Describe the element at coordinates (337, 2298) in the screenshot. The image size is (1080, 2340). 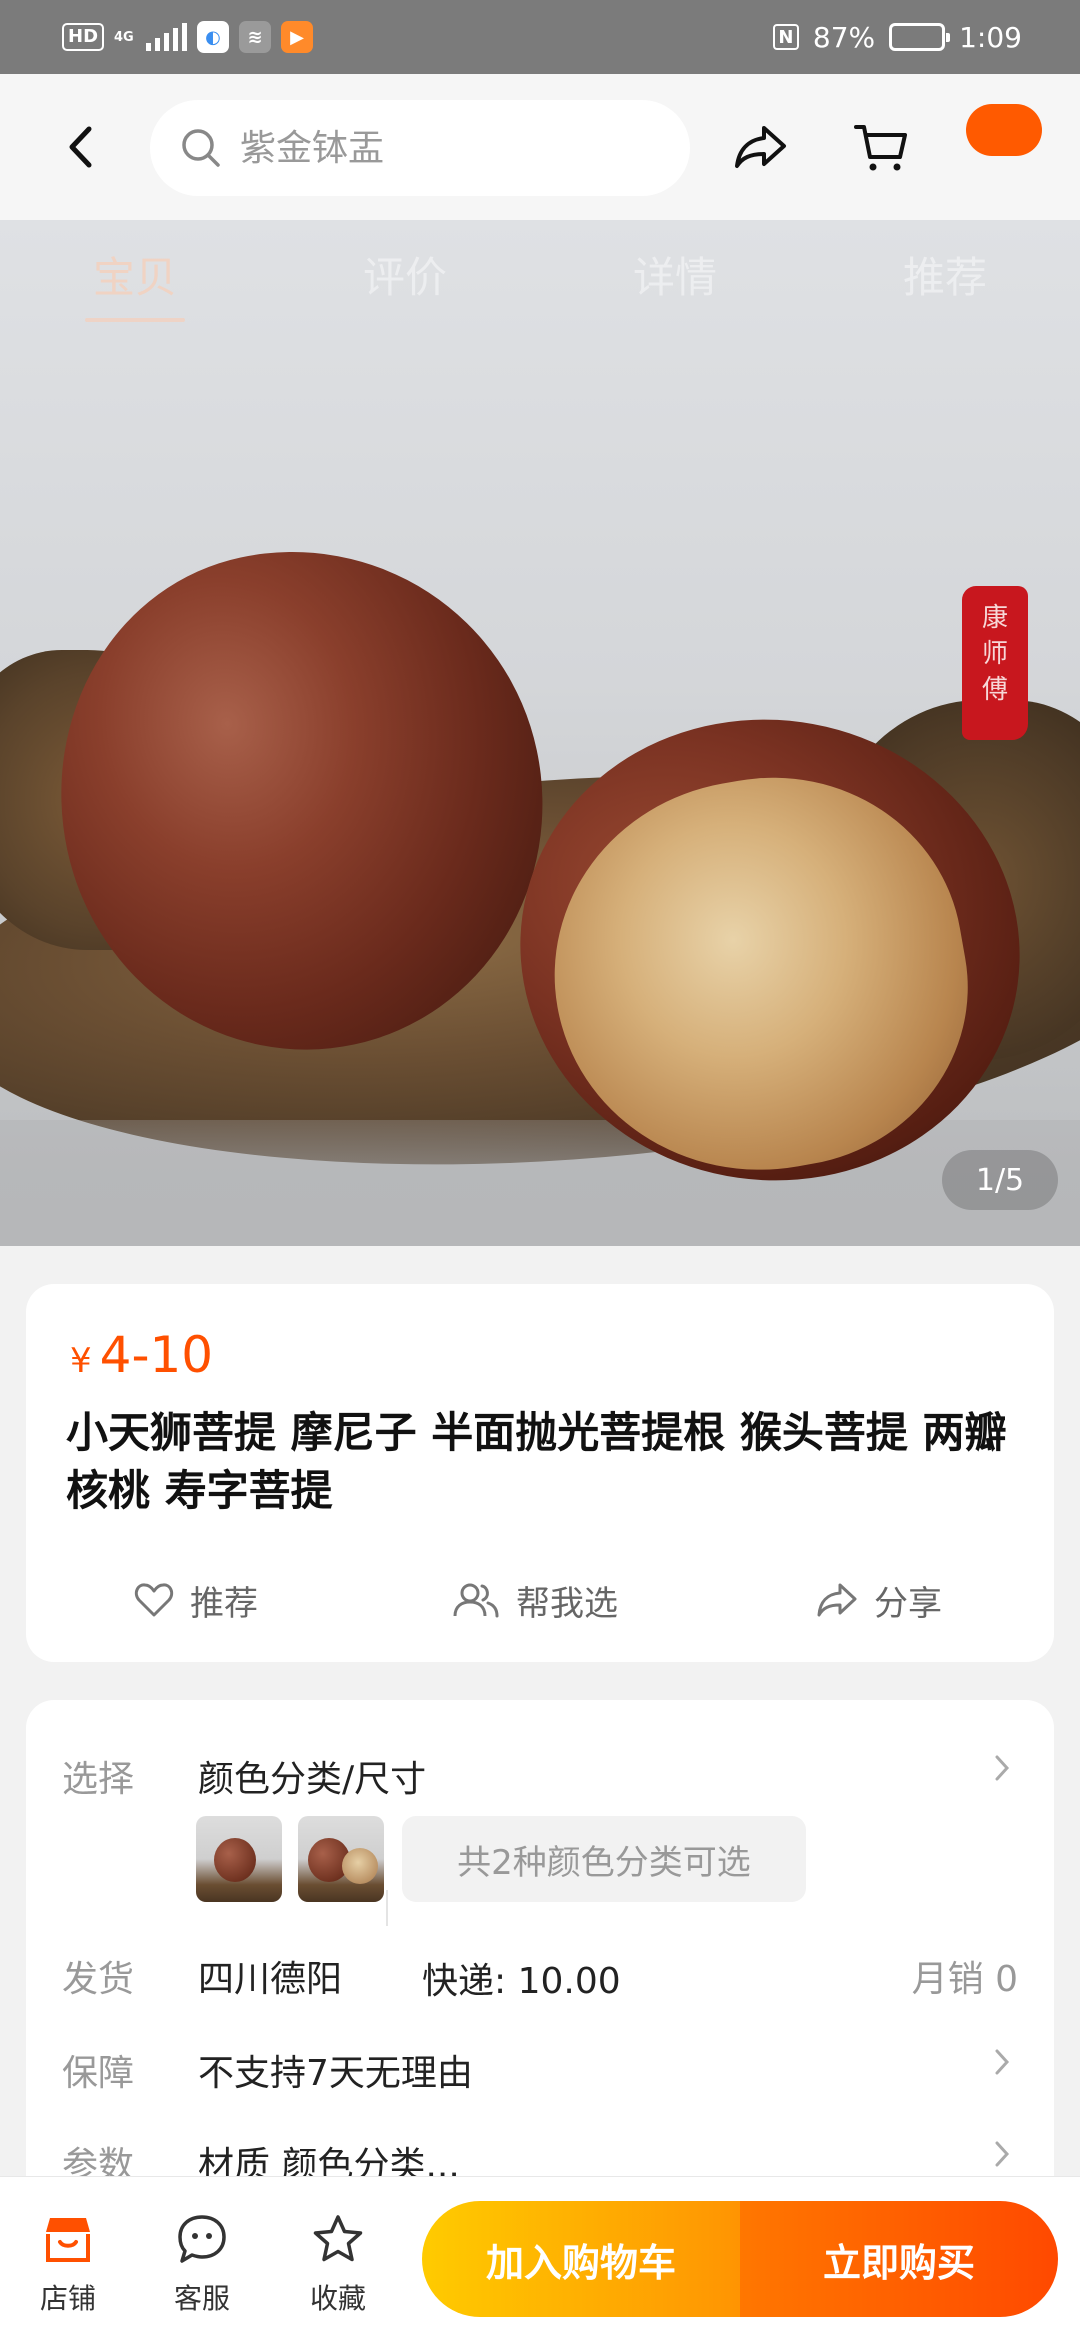
I see `favorite-label: 收藏` at that location.